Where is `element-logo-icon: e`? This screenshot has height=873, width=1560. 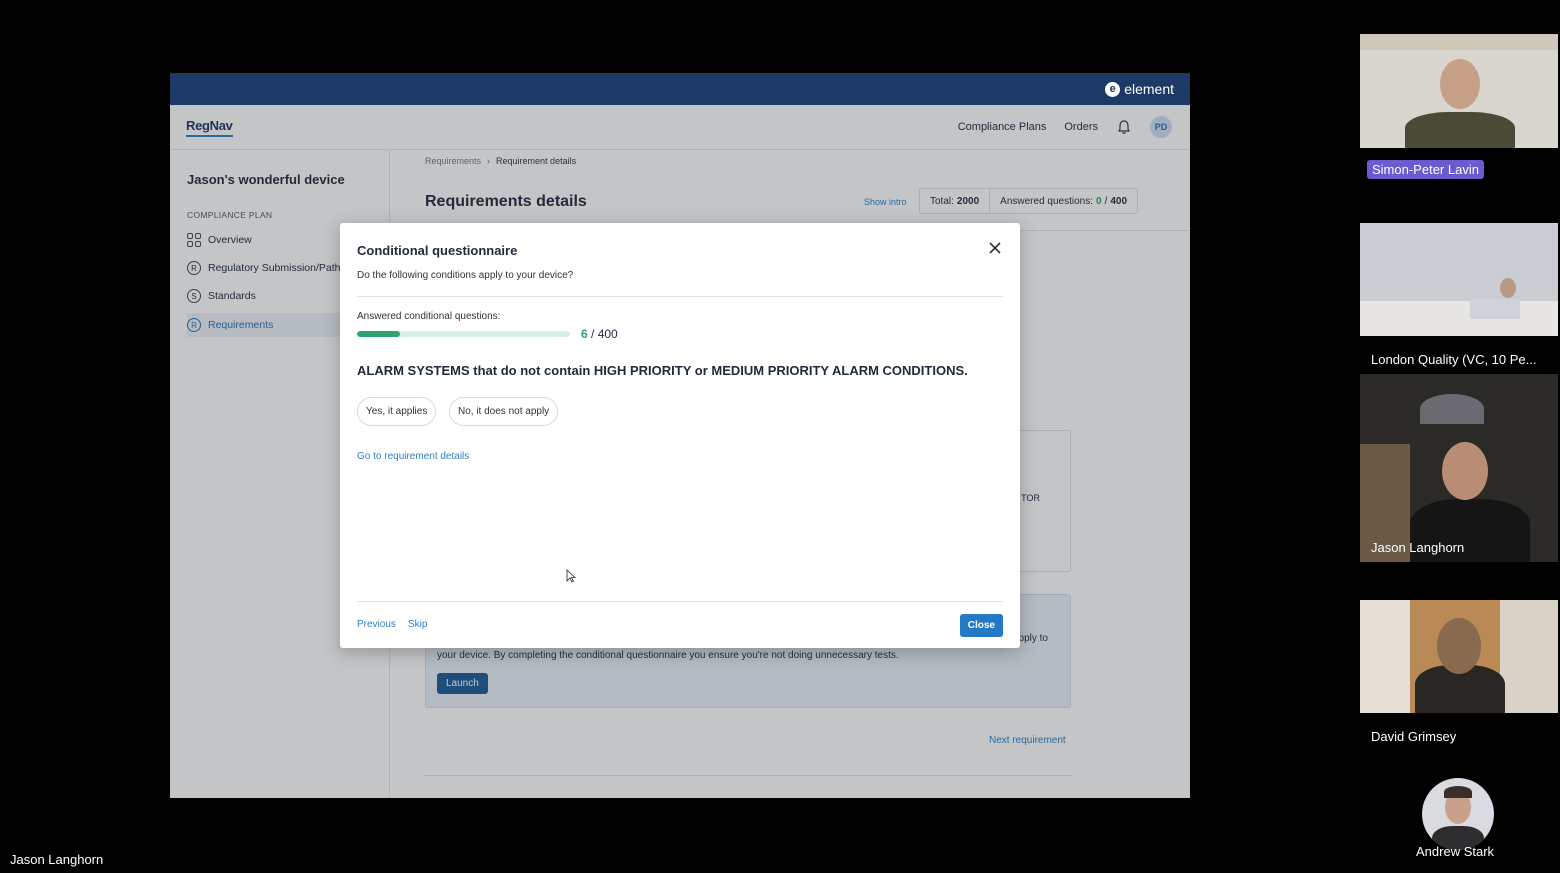
element-logo-icon: e is located at coordinates (1113, 89).